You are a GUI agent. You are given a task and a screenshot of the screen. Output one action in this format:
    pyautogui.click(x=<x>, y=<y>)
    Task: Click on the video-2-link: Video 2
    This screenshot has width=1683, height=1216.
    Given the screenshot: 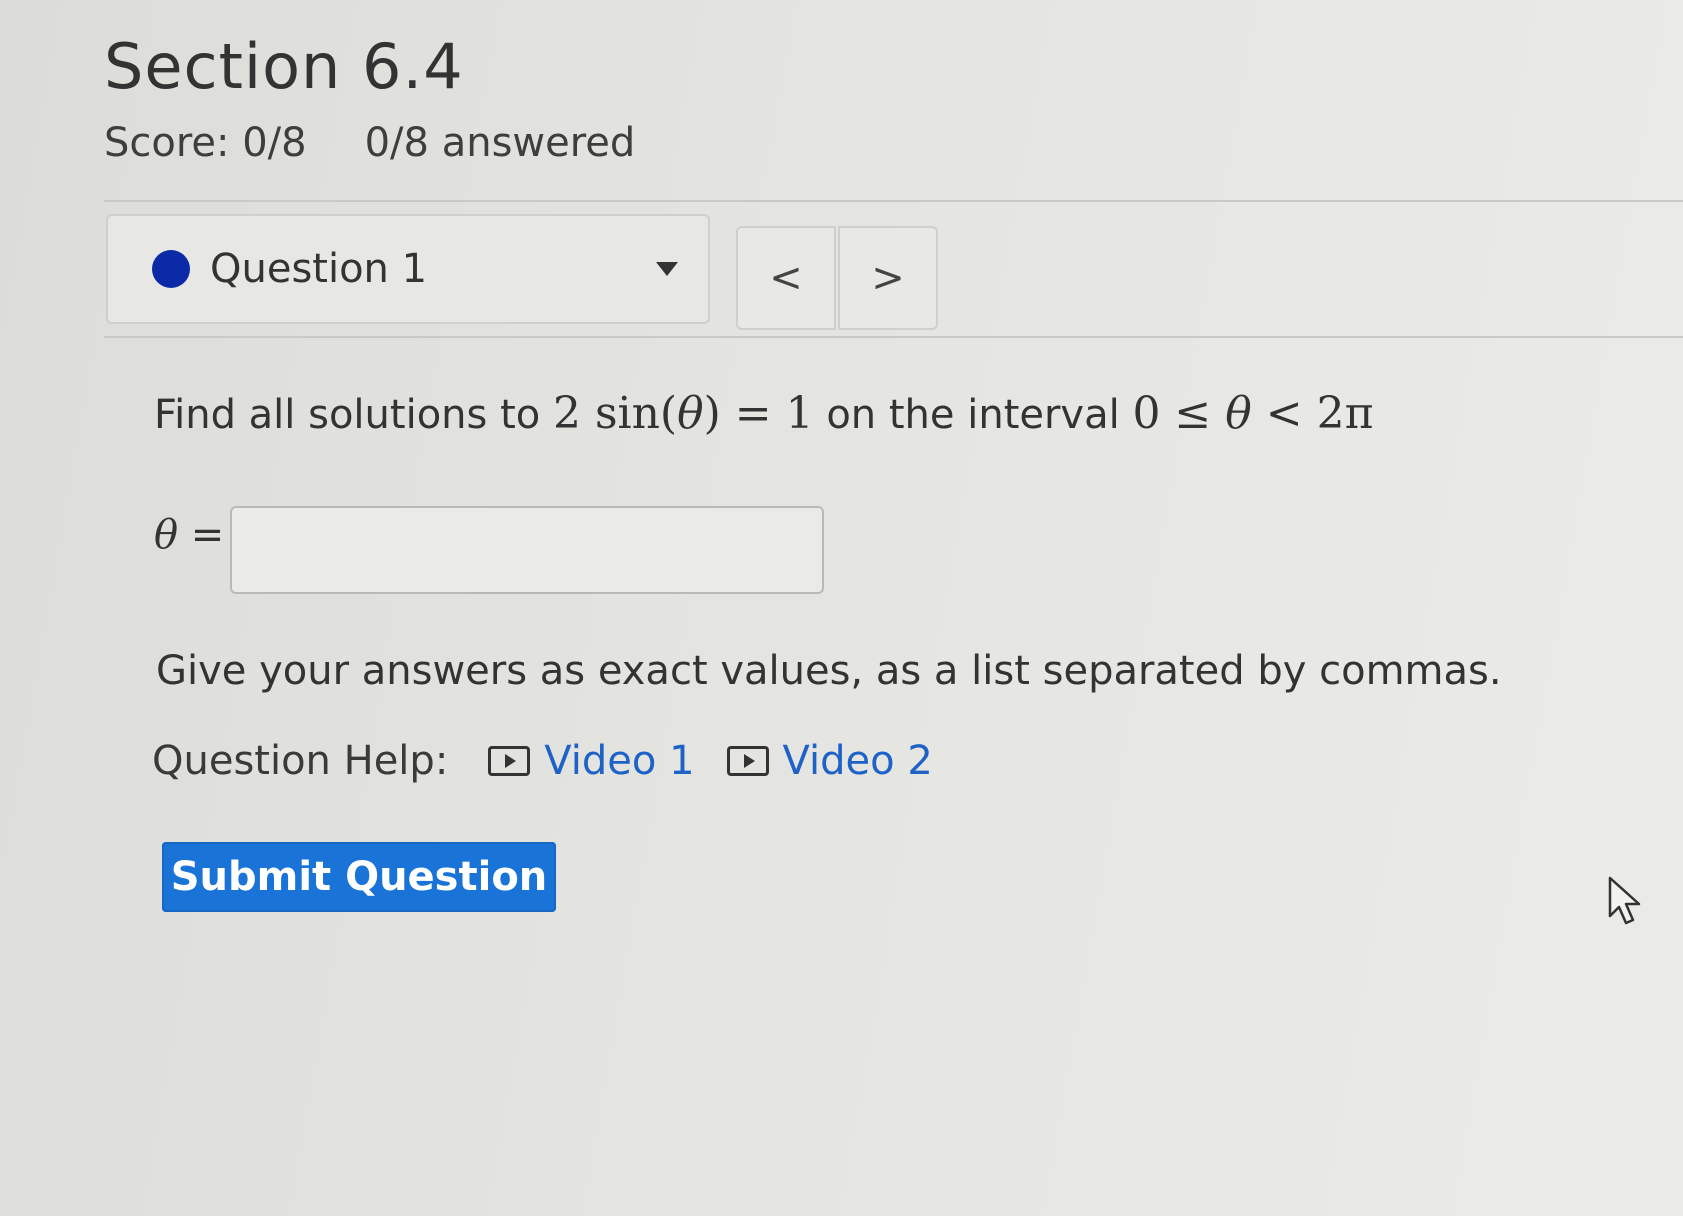 What is the action you would take?
    pyautogui.click(x=829, y=761)
    